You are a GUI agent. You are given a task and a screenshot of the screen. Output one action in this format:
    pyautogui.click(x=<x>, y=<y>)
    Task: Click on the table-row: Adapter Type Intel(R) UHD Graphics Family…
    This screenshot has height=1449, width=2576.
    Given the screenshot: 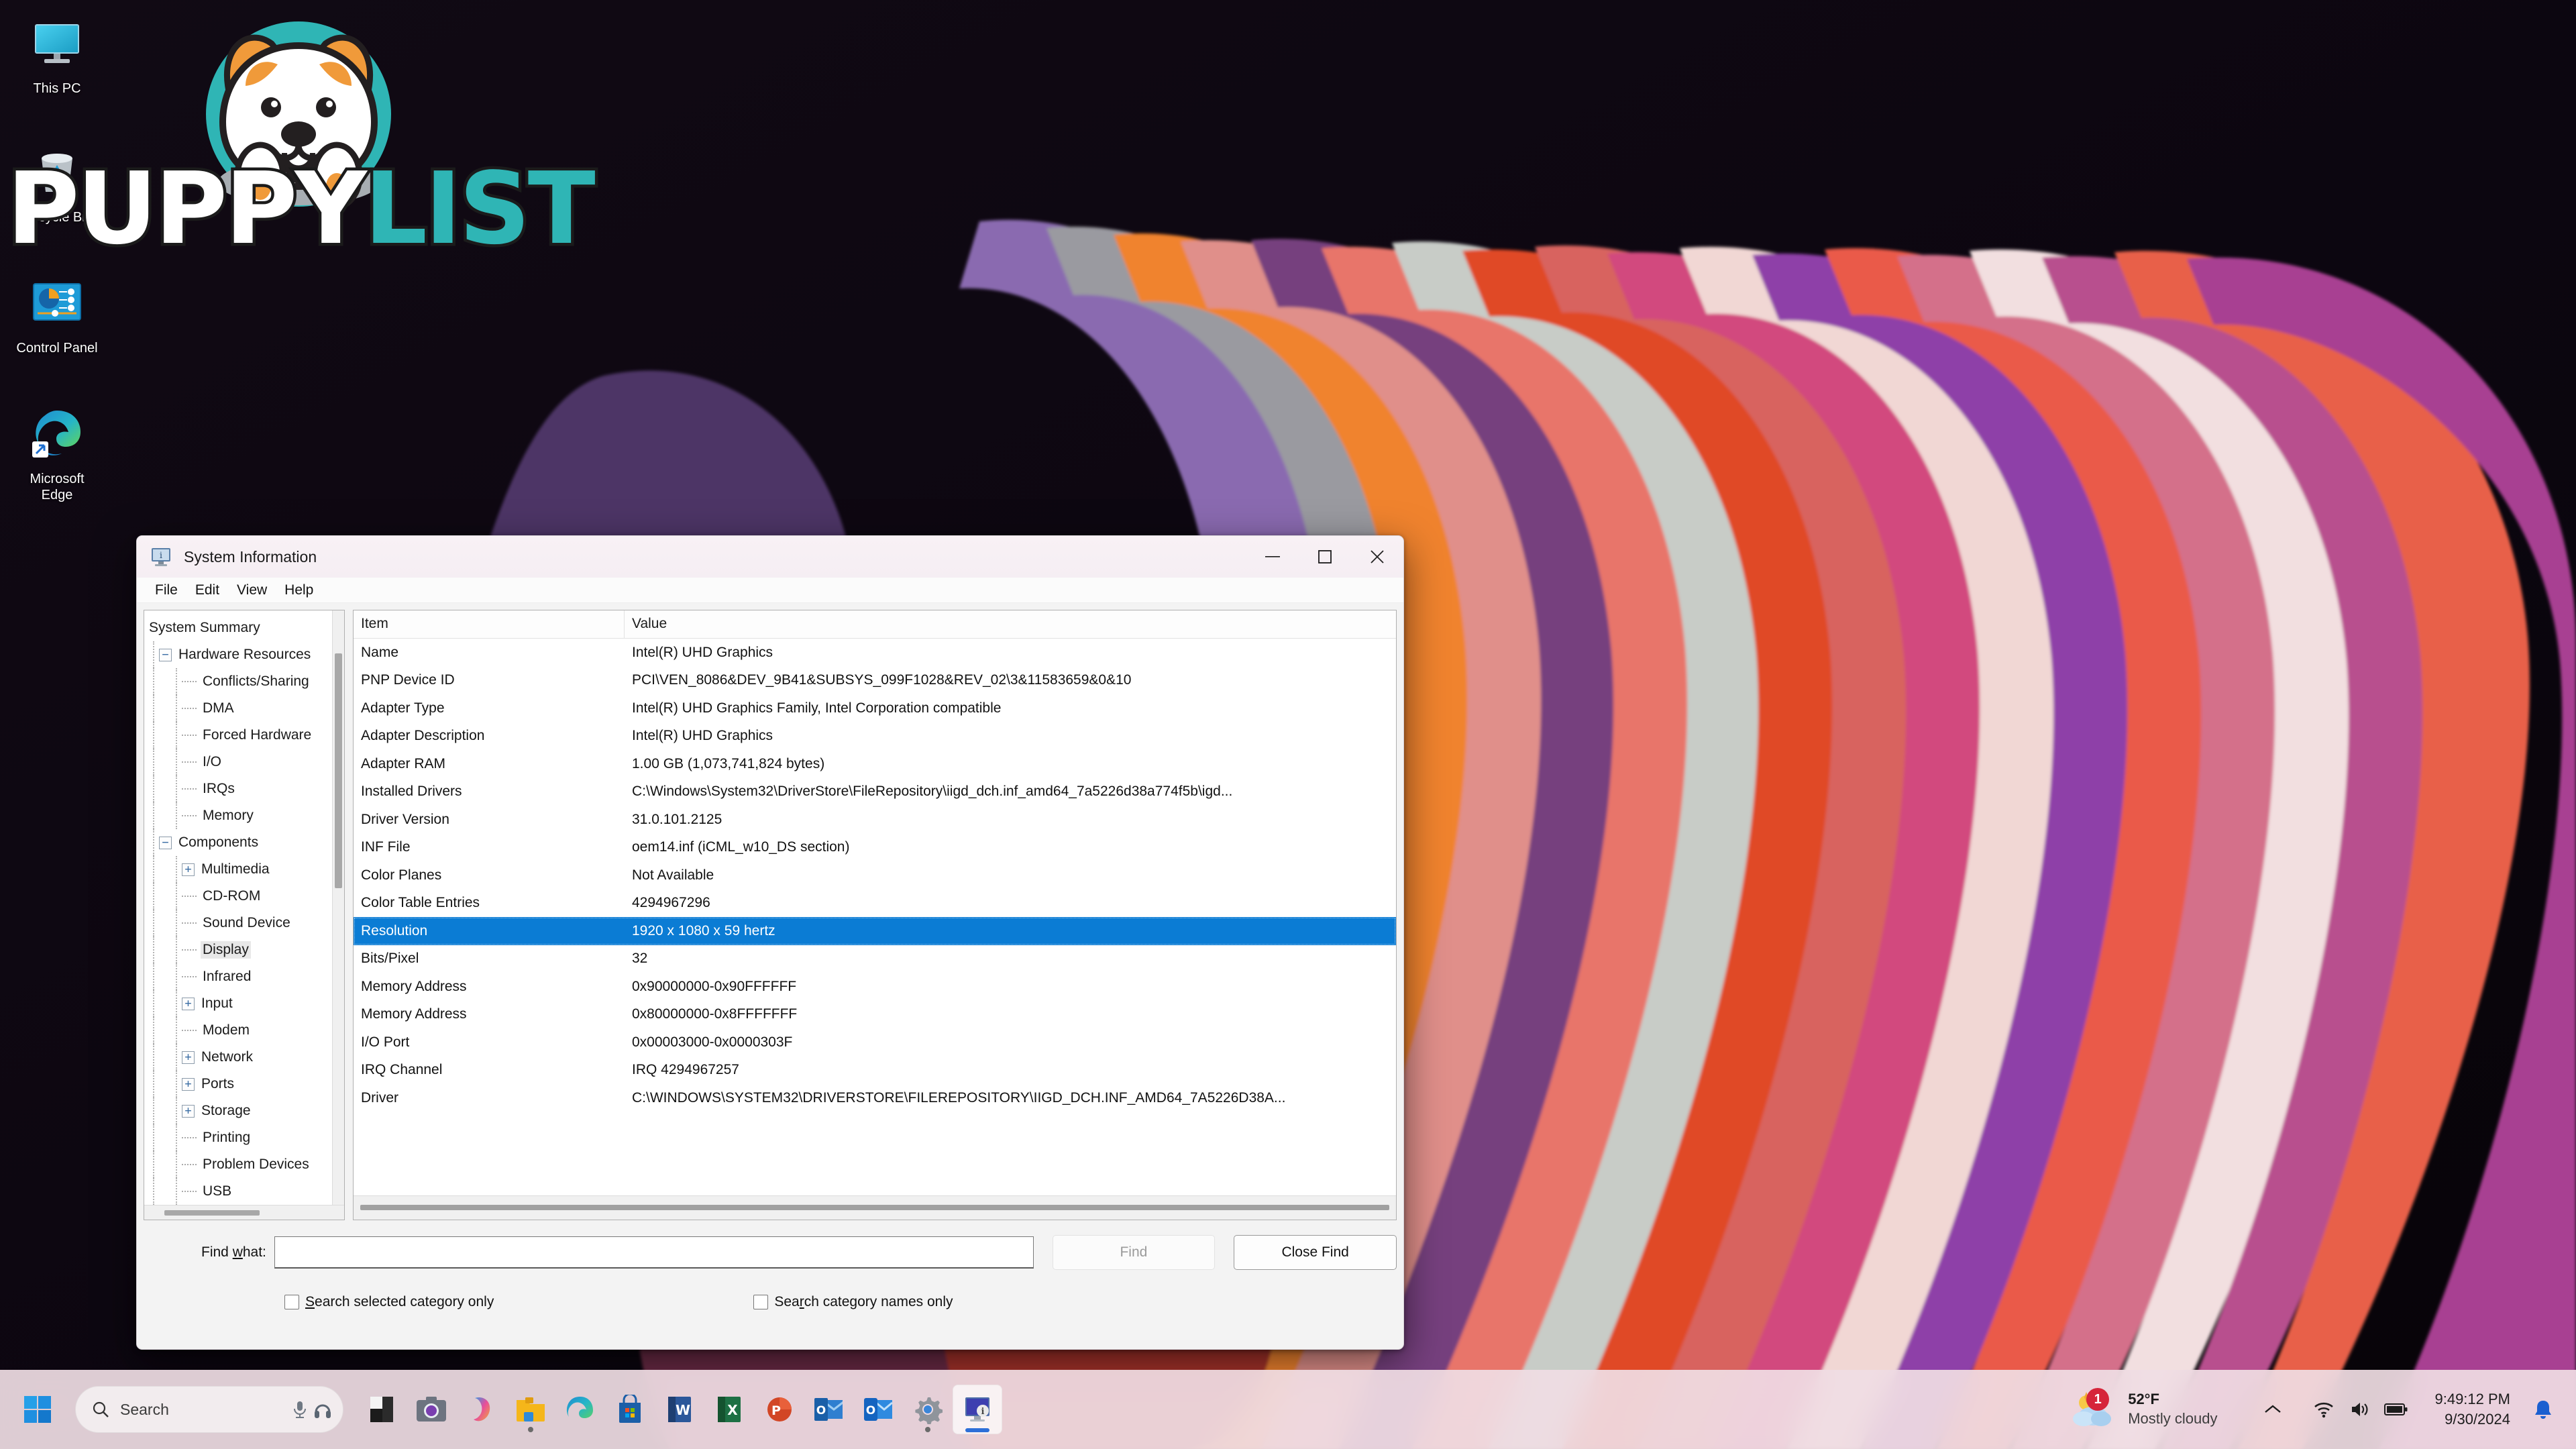 What is the action you would take?
    pyautogui.click(x=875, y=708)
    